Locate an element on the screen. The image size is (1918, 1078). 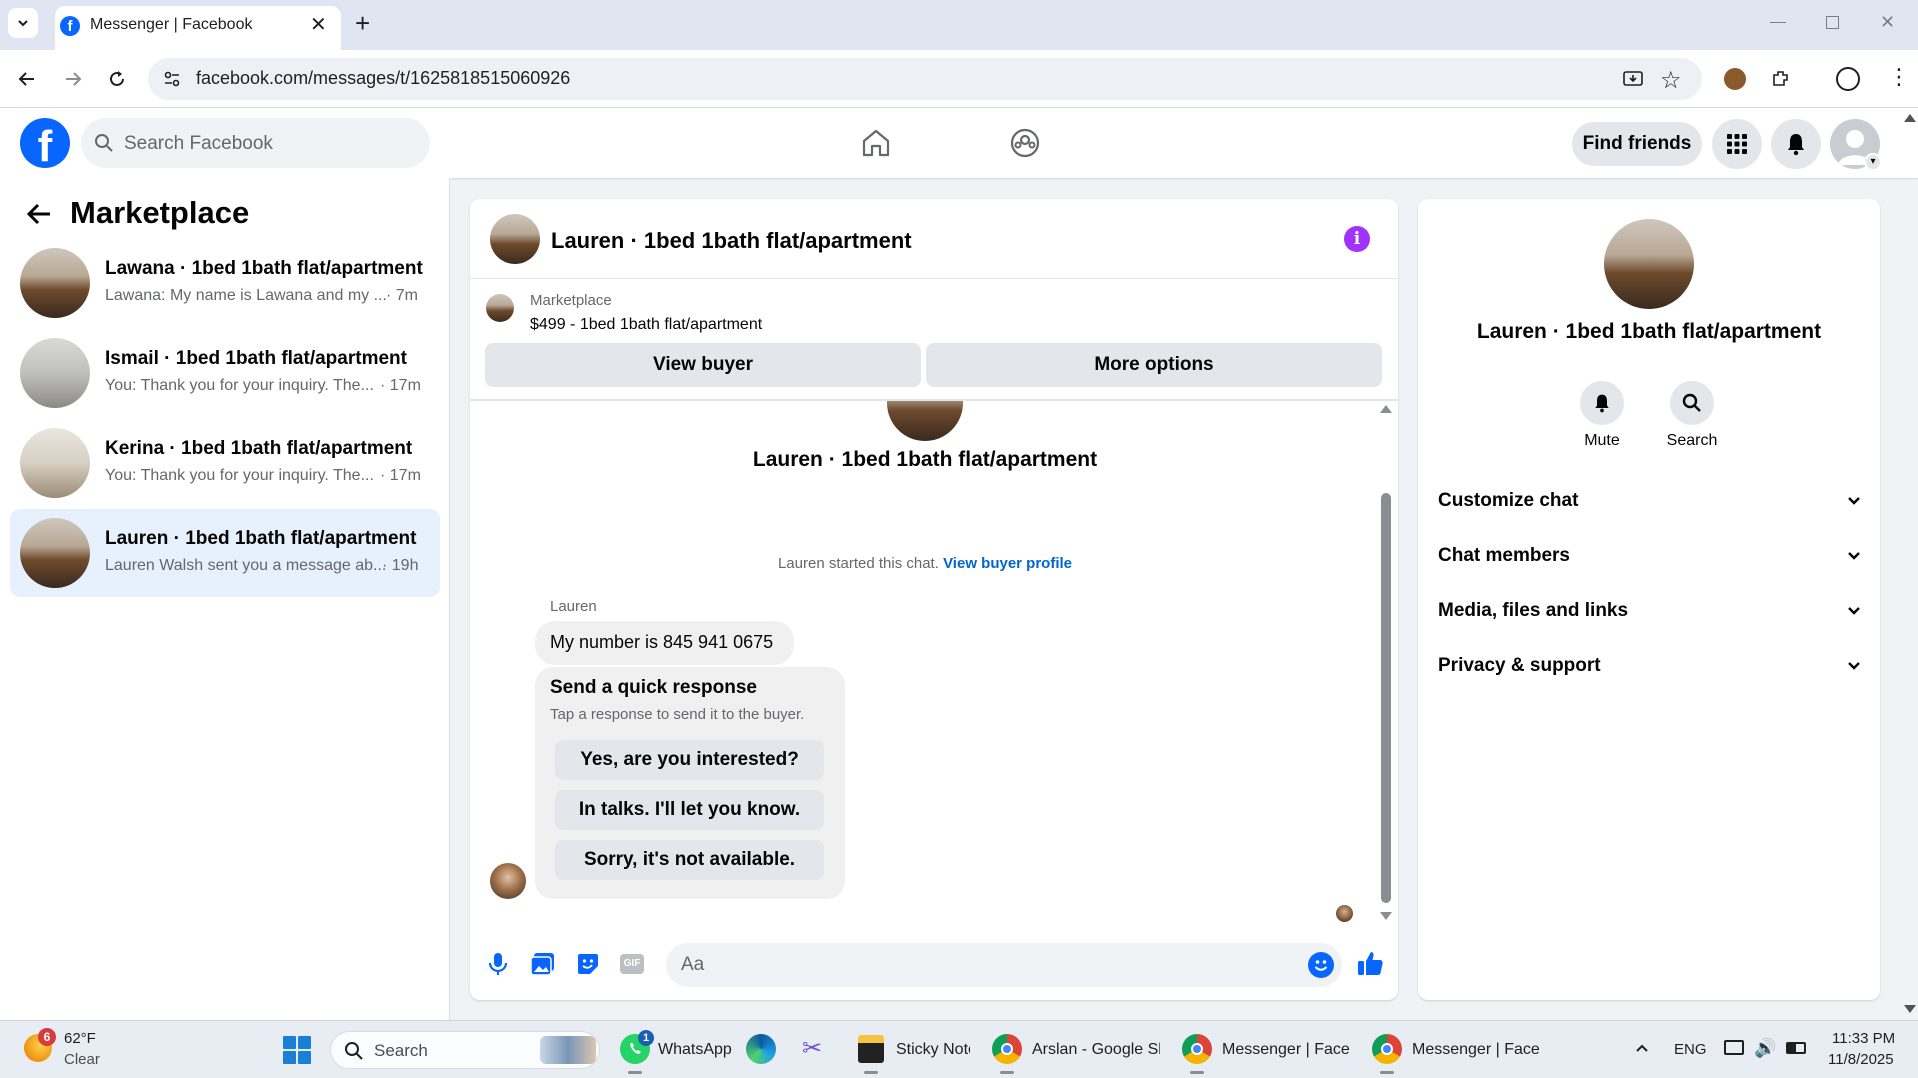
find-friends-button: Find friends is located at coordinates (1637, 144).